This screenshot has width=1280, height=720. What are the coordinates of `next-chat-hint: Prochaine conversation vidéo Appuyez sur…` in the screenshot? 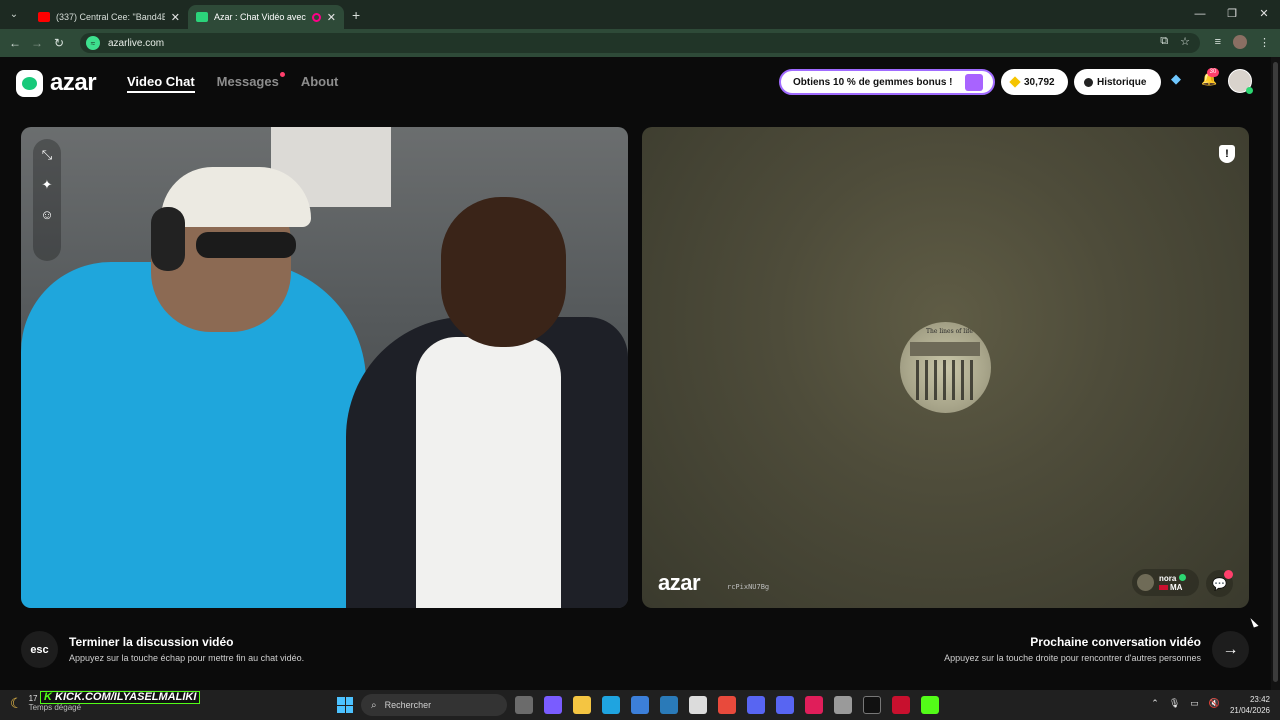 It's located at (1072, 649).